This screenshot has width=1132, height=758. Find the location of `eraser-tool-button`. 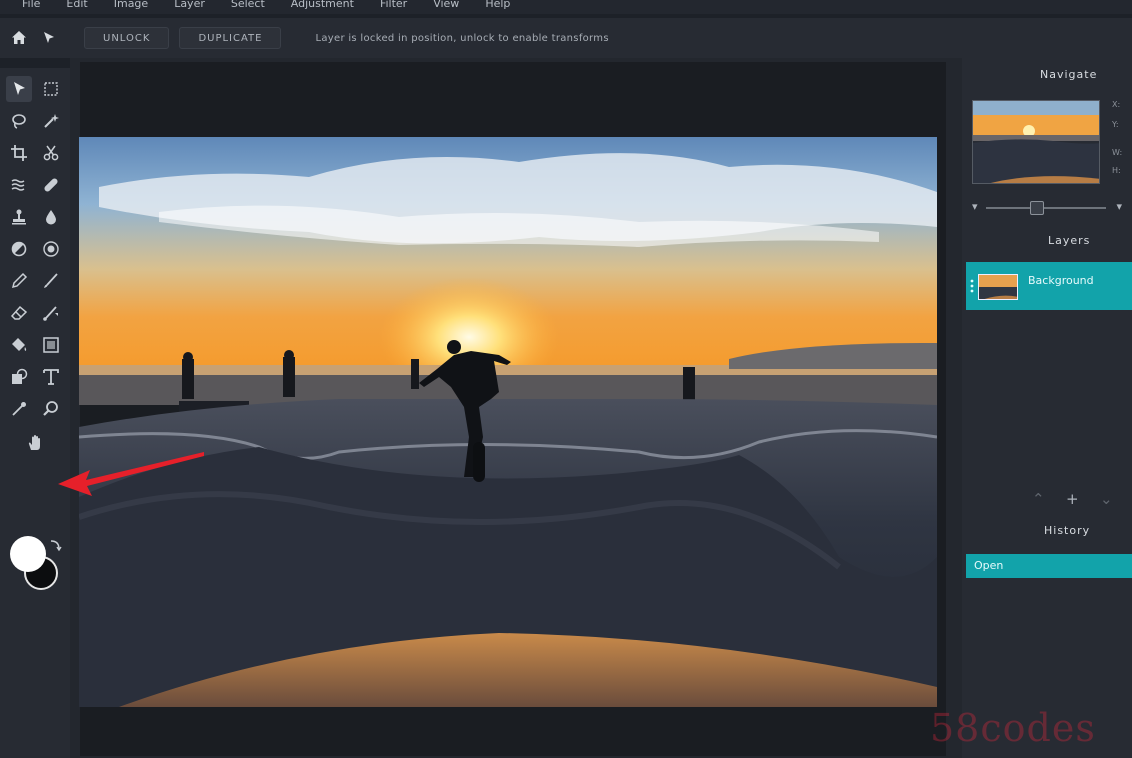

eraser-tool-button is located at coordinates (19, 313).